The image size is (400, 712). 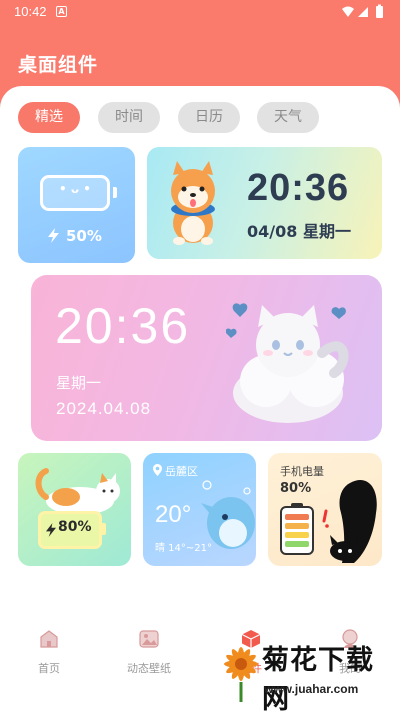 I want to click on nav-home-label: 首页, so click(x=49, y=668).